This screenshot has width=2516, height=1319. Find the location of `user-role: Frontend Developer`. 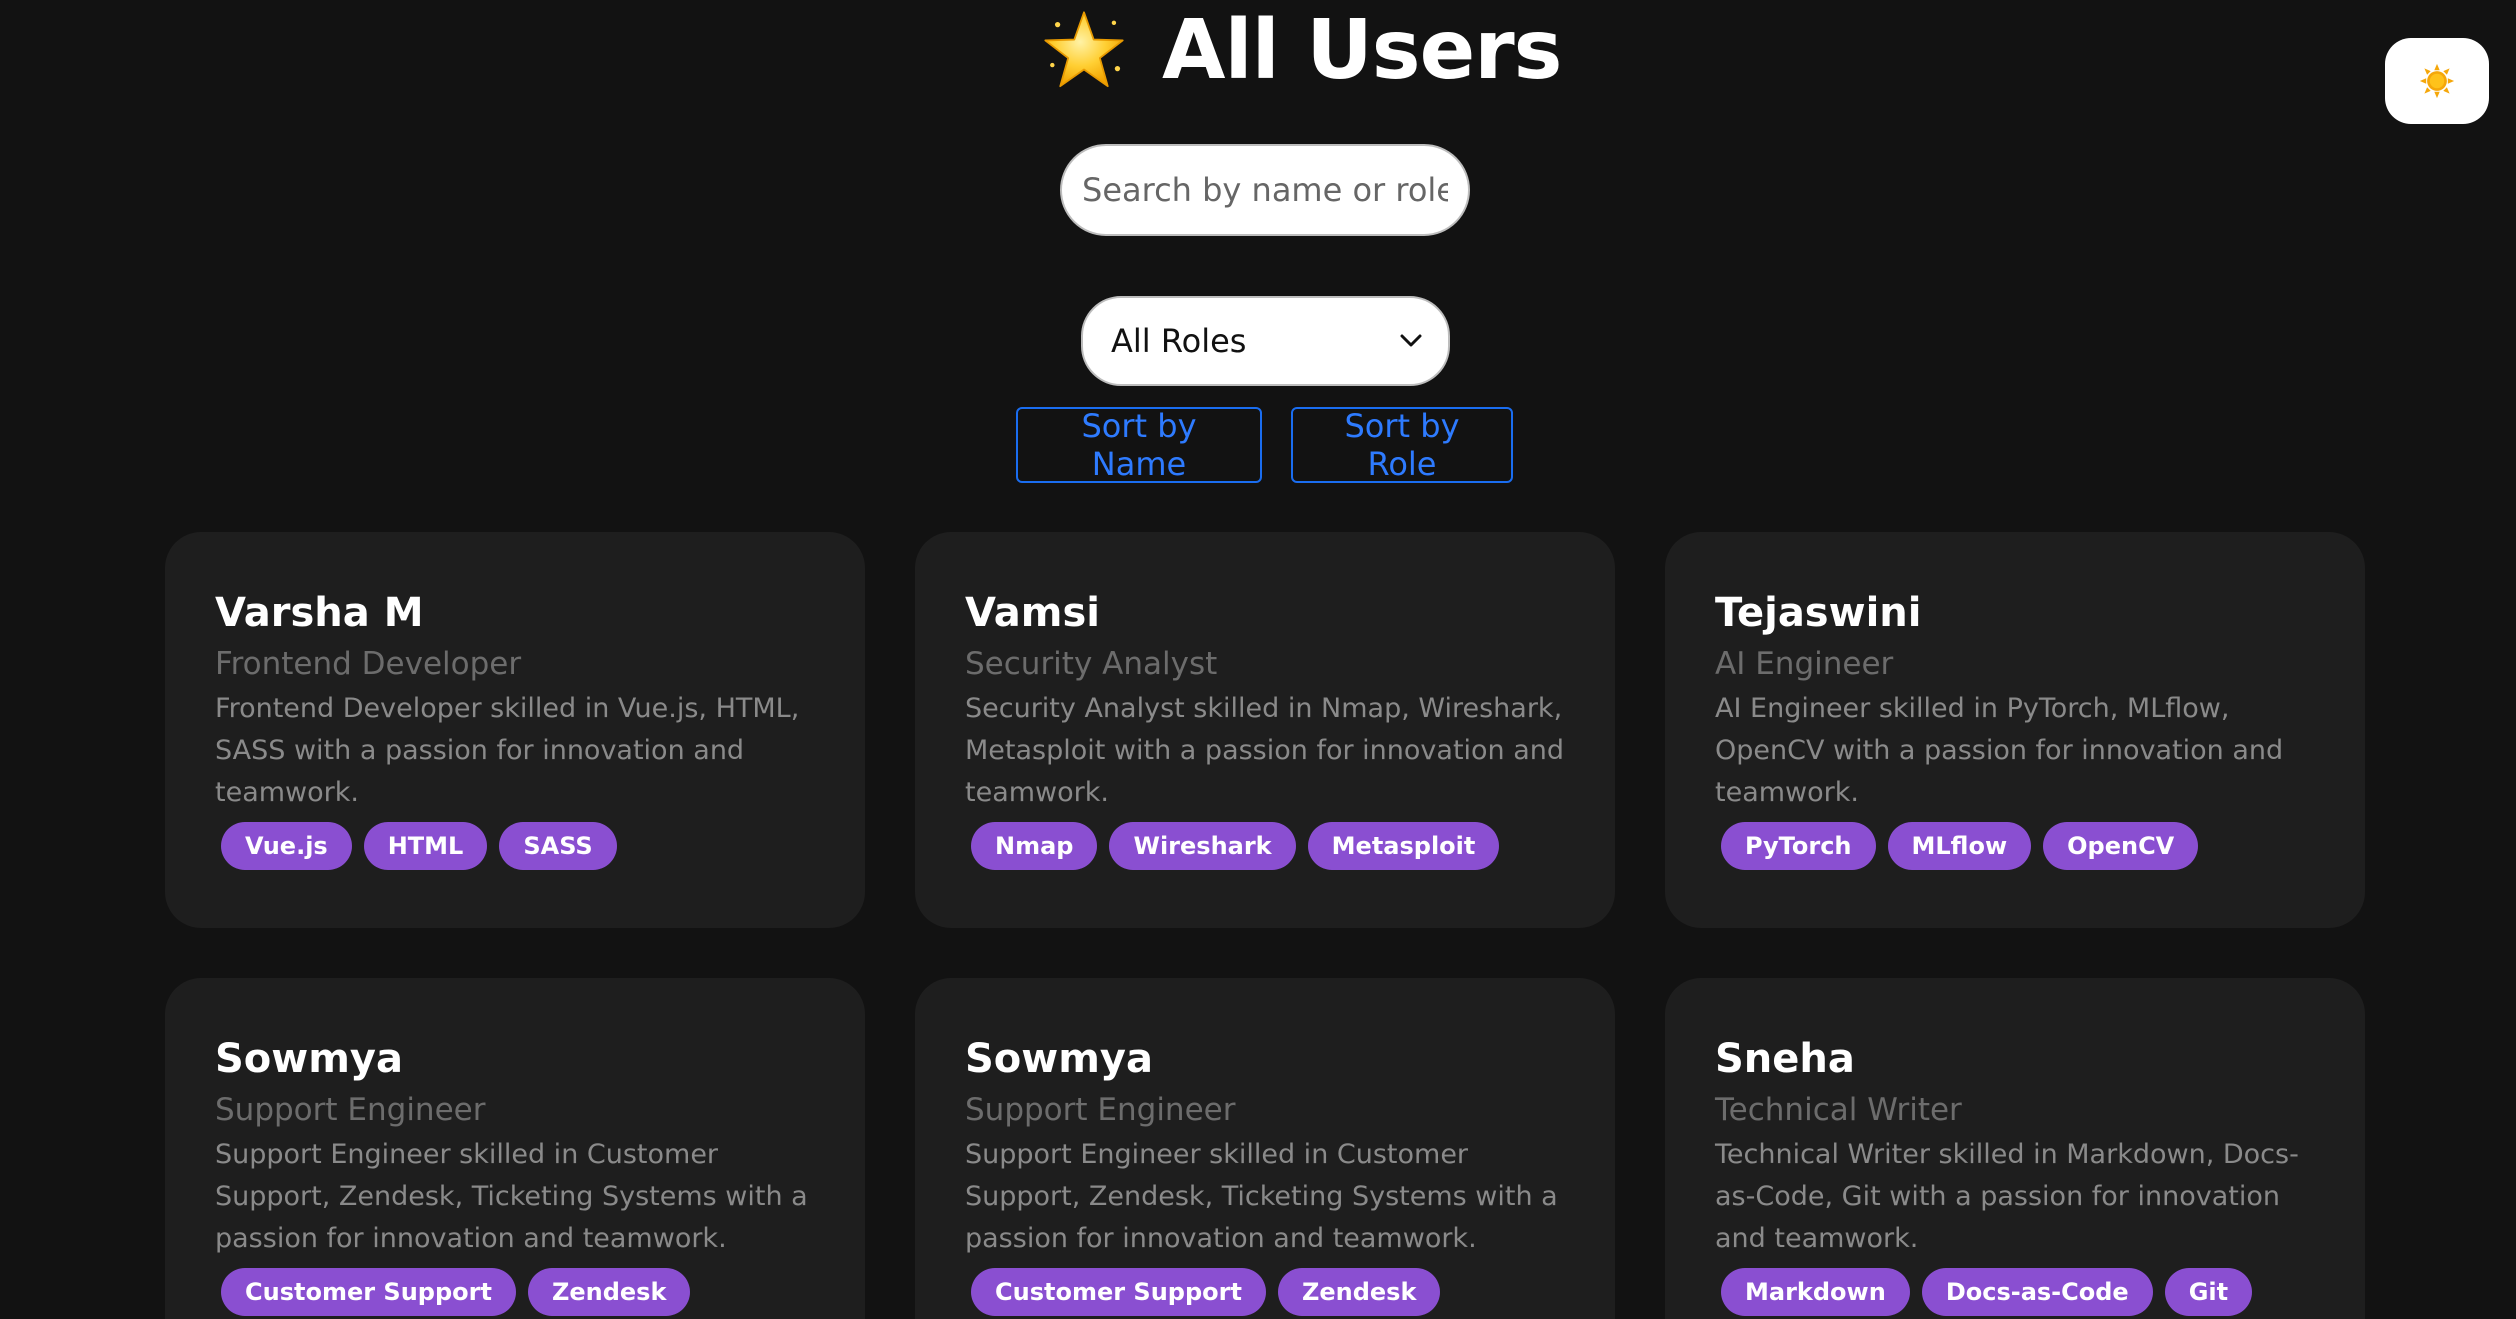

user-role: Frontend Developer is located at coordinates (368, 664).